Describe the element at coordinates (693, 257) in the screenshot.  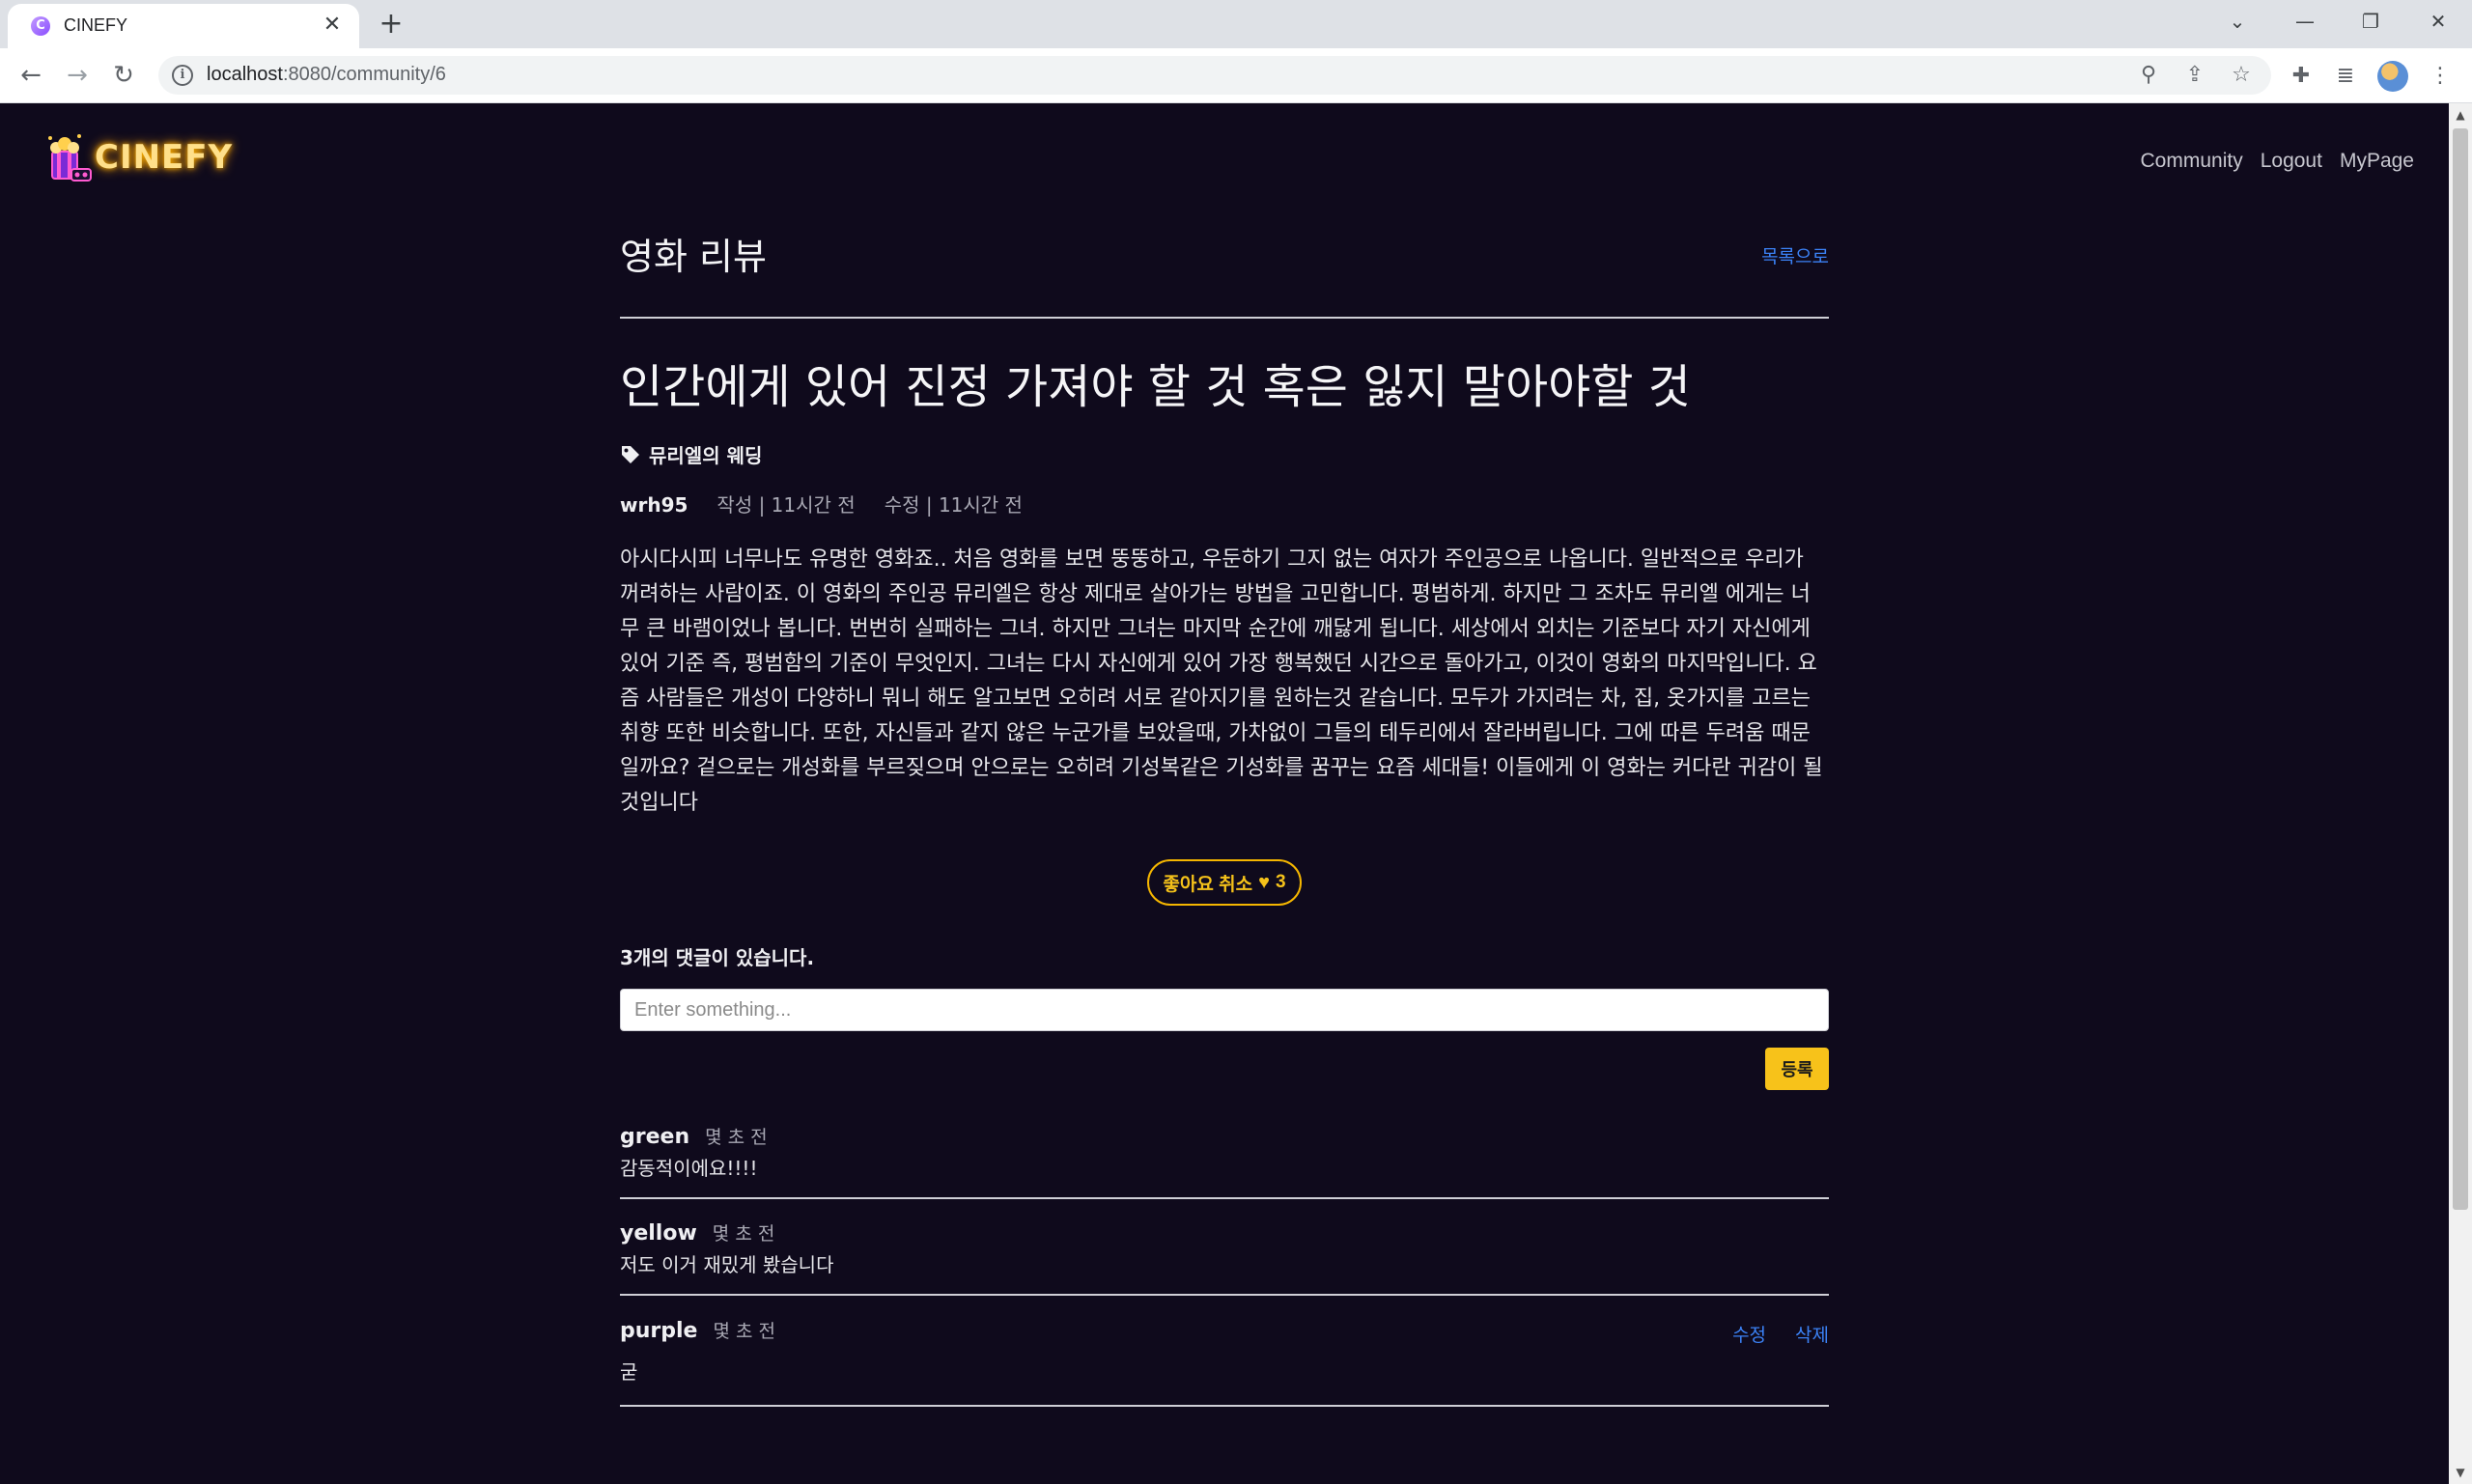
I see `board-title: 영화 리뷰` at that location.